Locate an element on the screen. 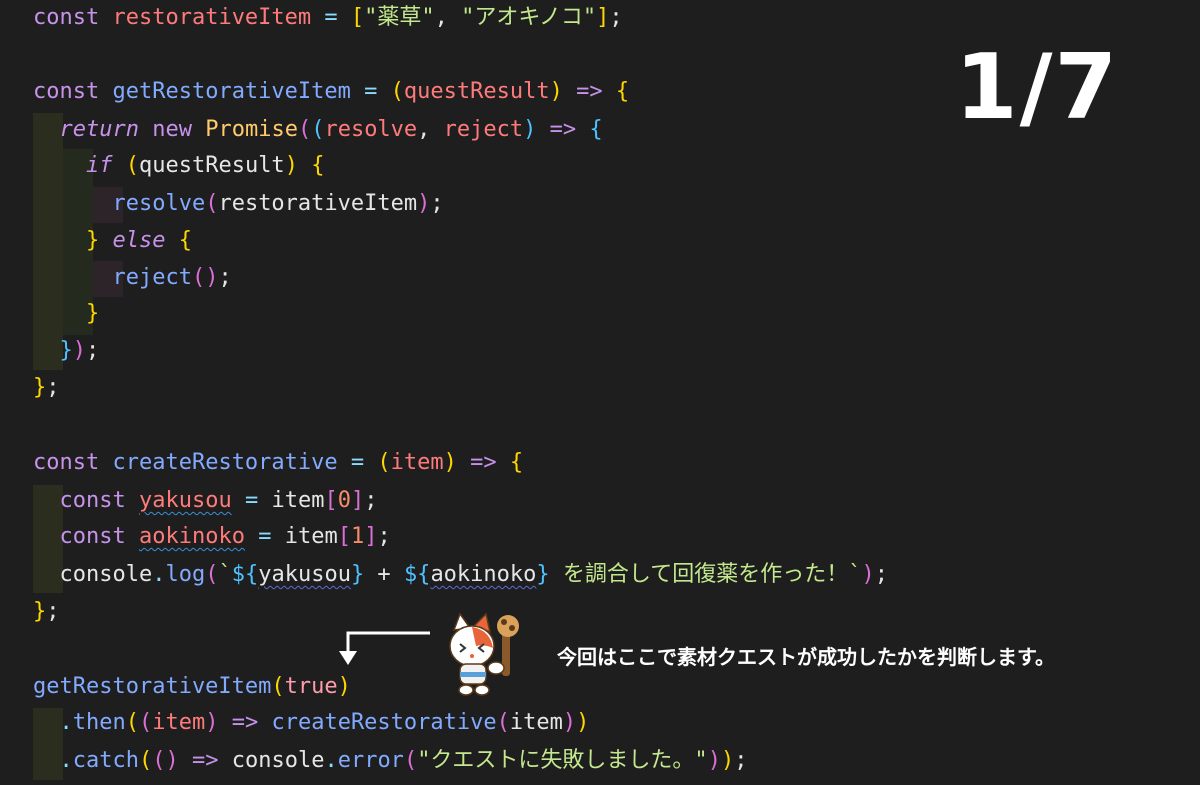 Image resolution: width=1200 pixels, height=785 pixels. token-keyword: new is located at coordinates (172, 129).